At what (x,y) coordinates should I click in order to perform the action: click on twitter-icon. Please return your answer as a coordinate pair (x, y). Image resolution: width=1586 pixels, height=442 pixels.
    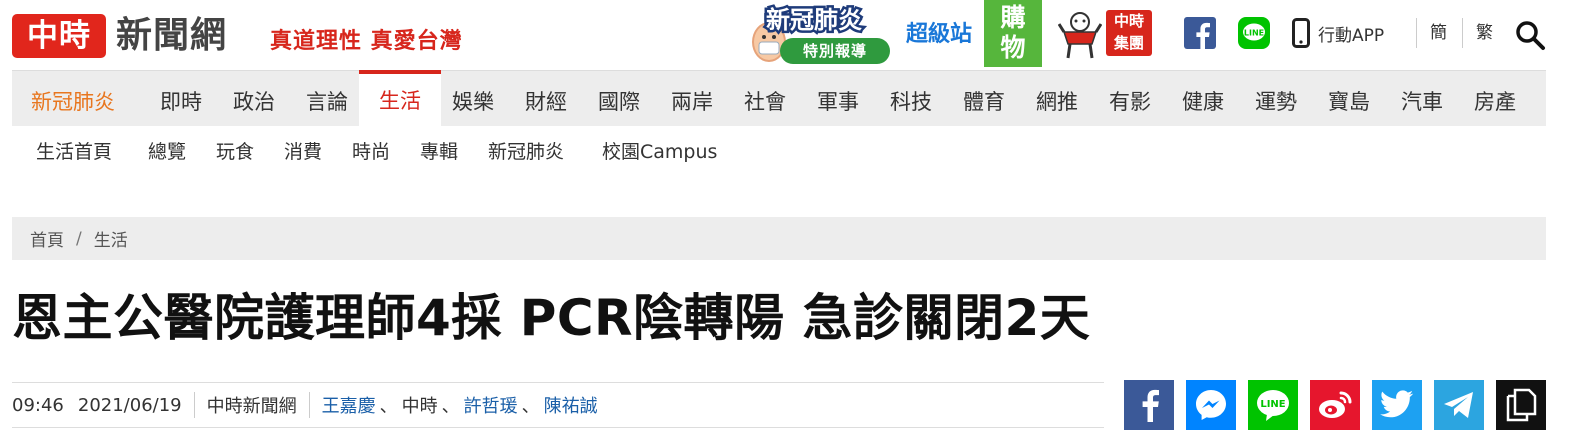
    Looking at the image, I should click on (1397, 404).